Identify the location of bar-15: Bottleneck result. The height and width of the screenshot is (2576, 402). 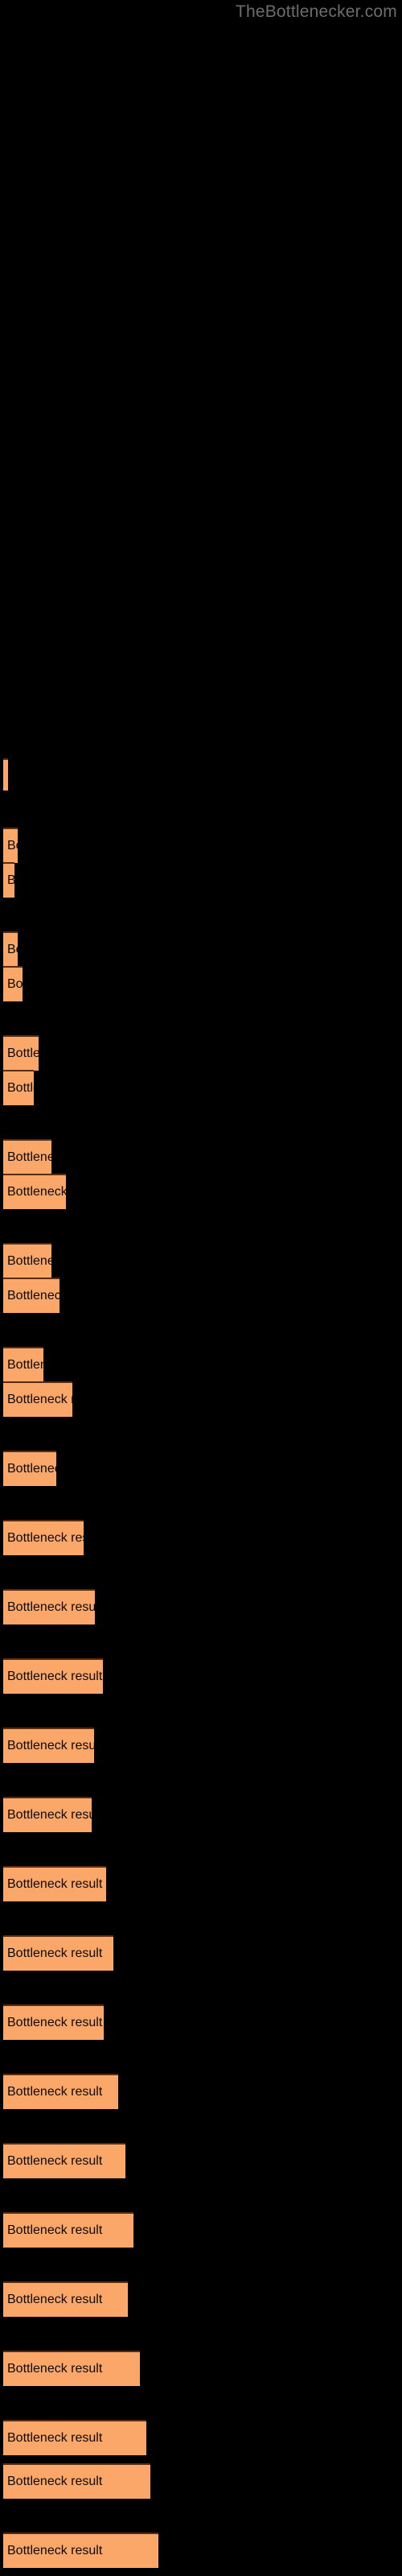
(43, 1537).